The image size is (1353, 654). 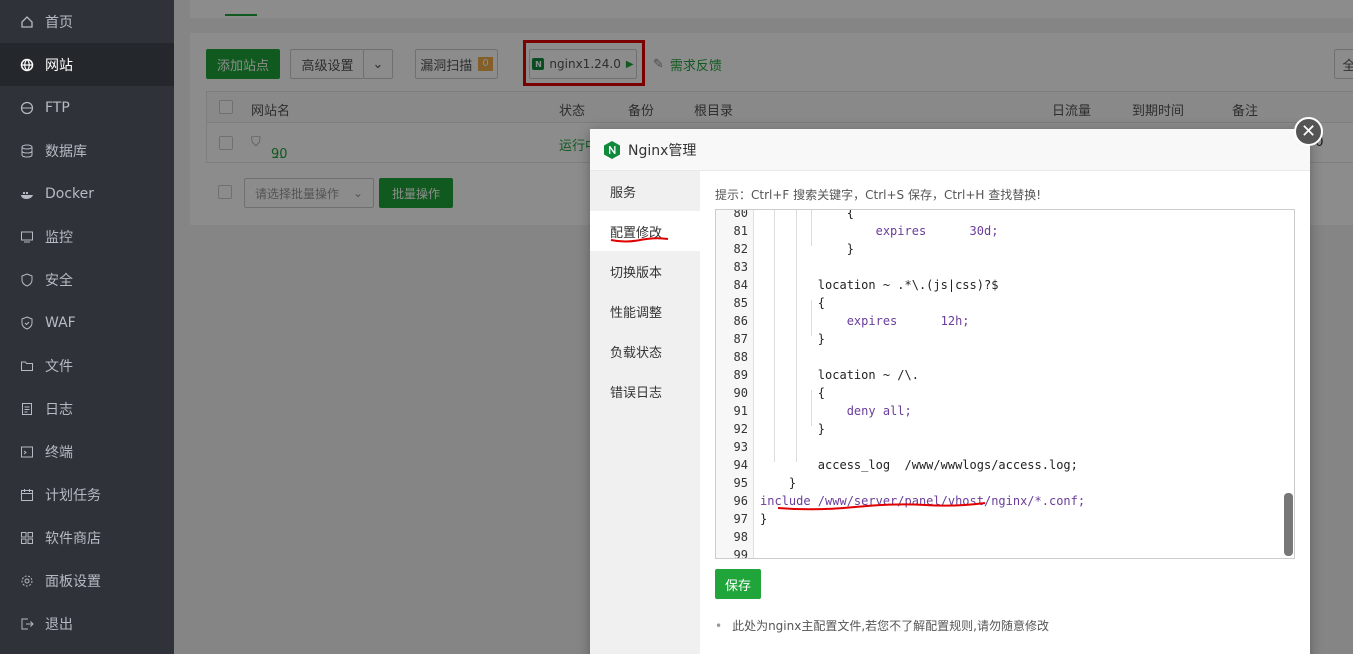 I want to click on sidebar-item-label: WAF, so click(x=60, y=322).